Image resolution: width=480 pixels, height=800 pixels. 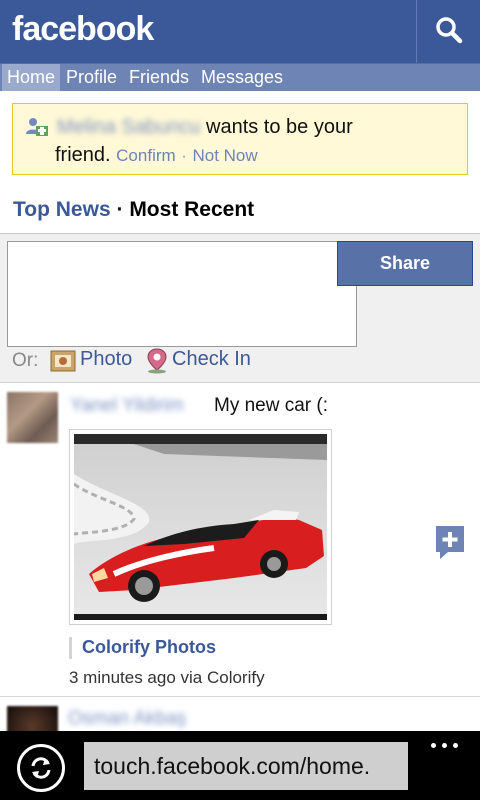 I want to click on top-news-link: Top News, so click(x=62, y=209).